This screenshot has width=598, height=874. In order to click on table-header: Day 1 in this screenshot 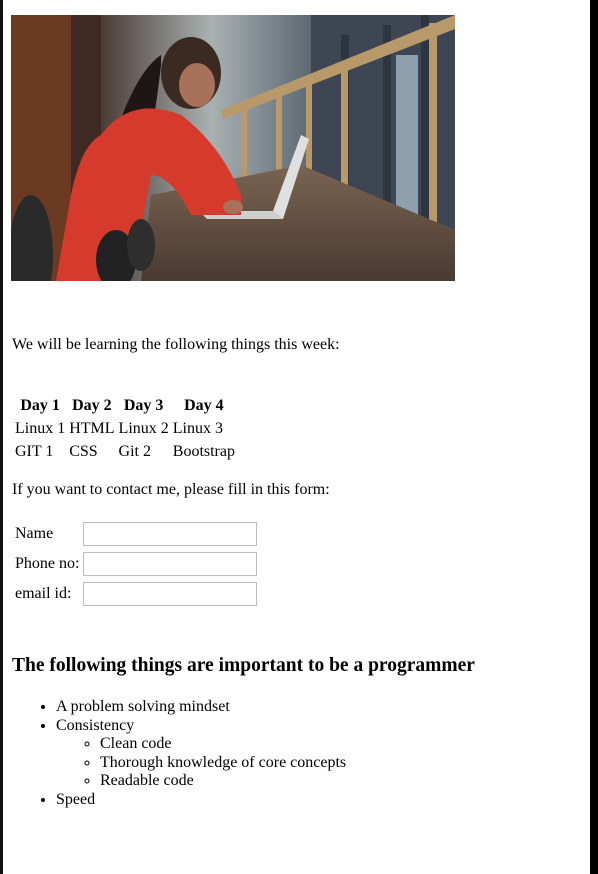, I will do `click(40, 405)`.